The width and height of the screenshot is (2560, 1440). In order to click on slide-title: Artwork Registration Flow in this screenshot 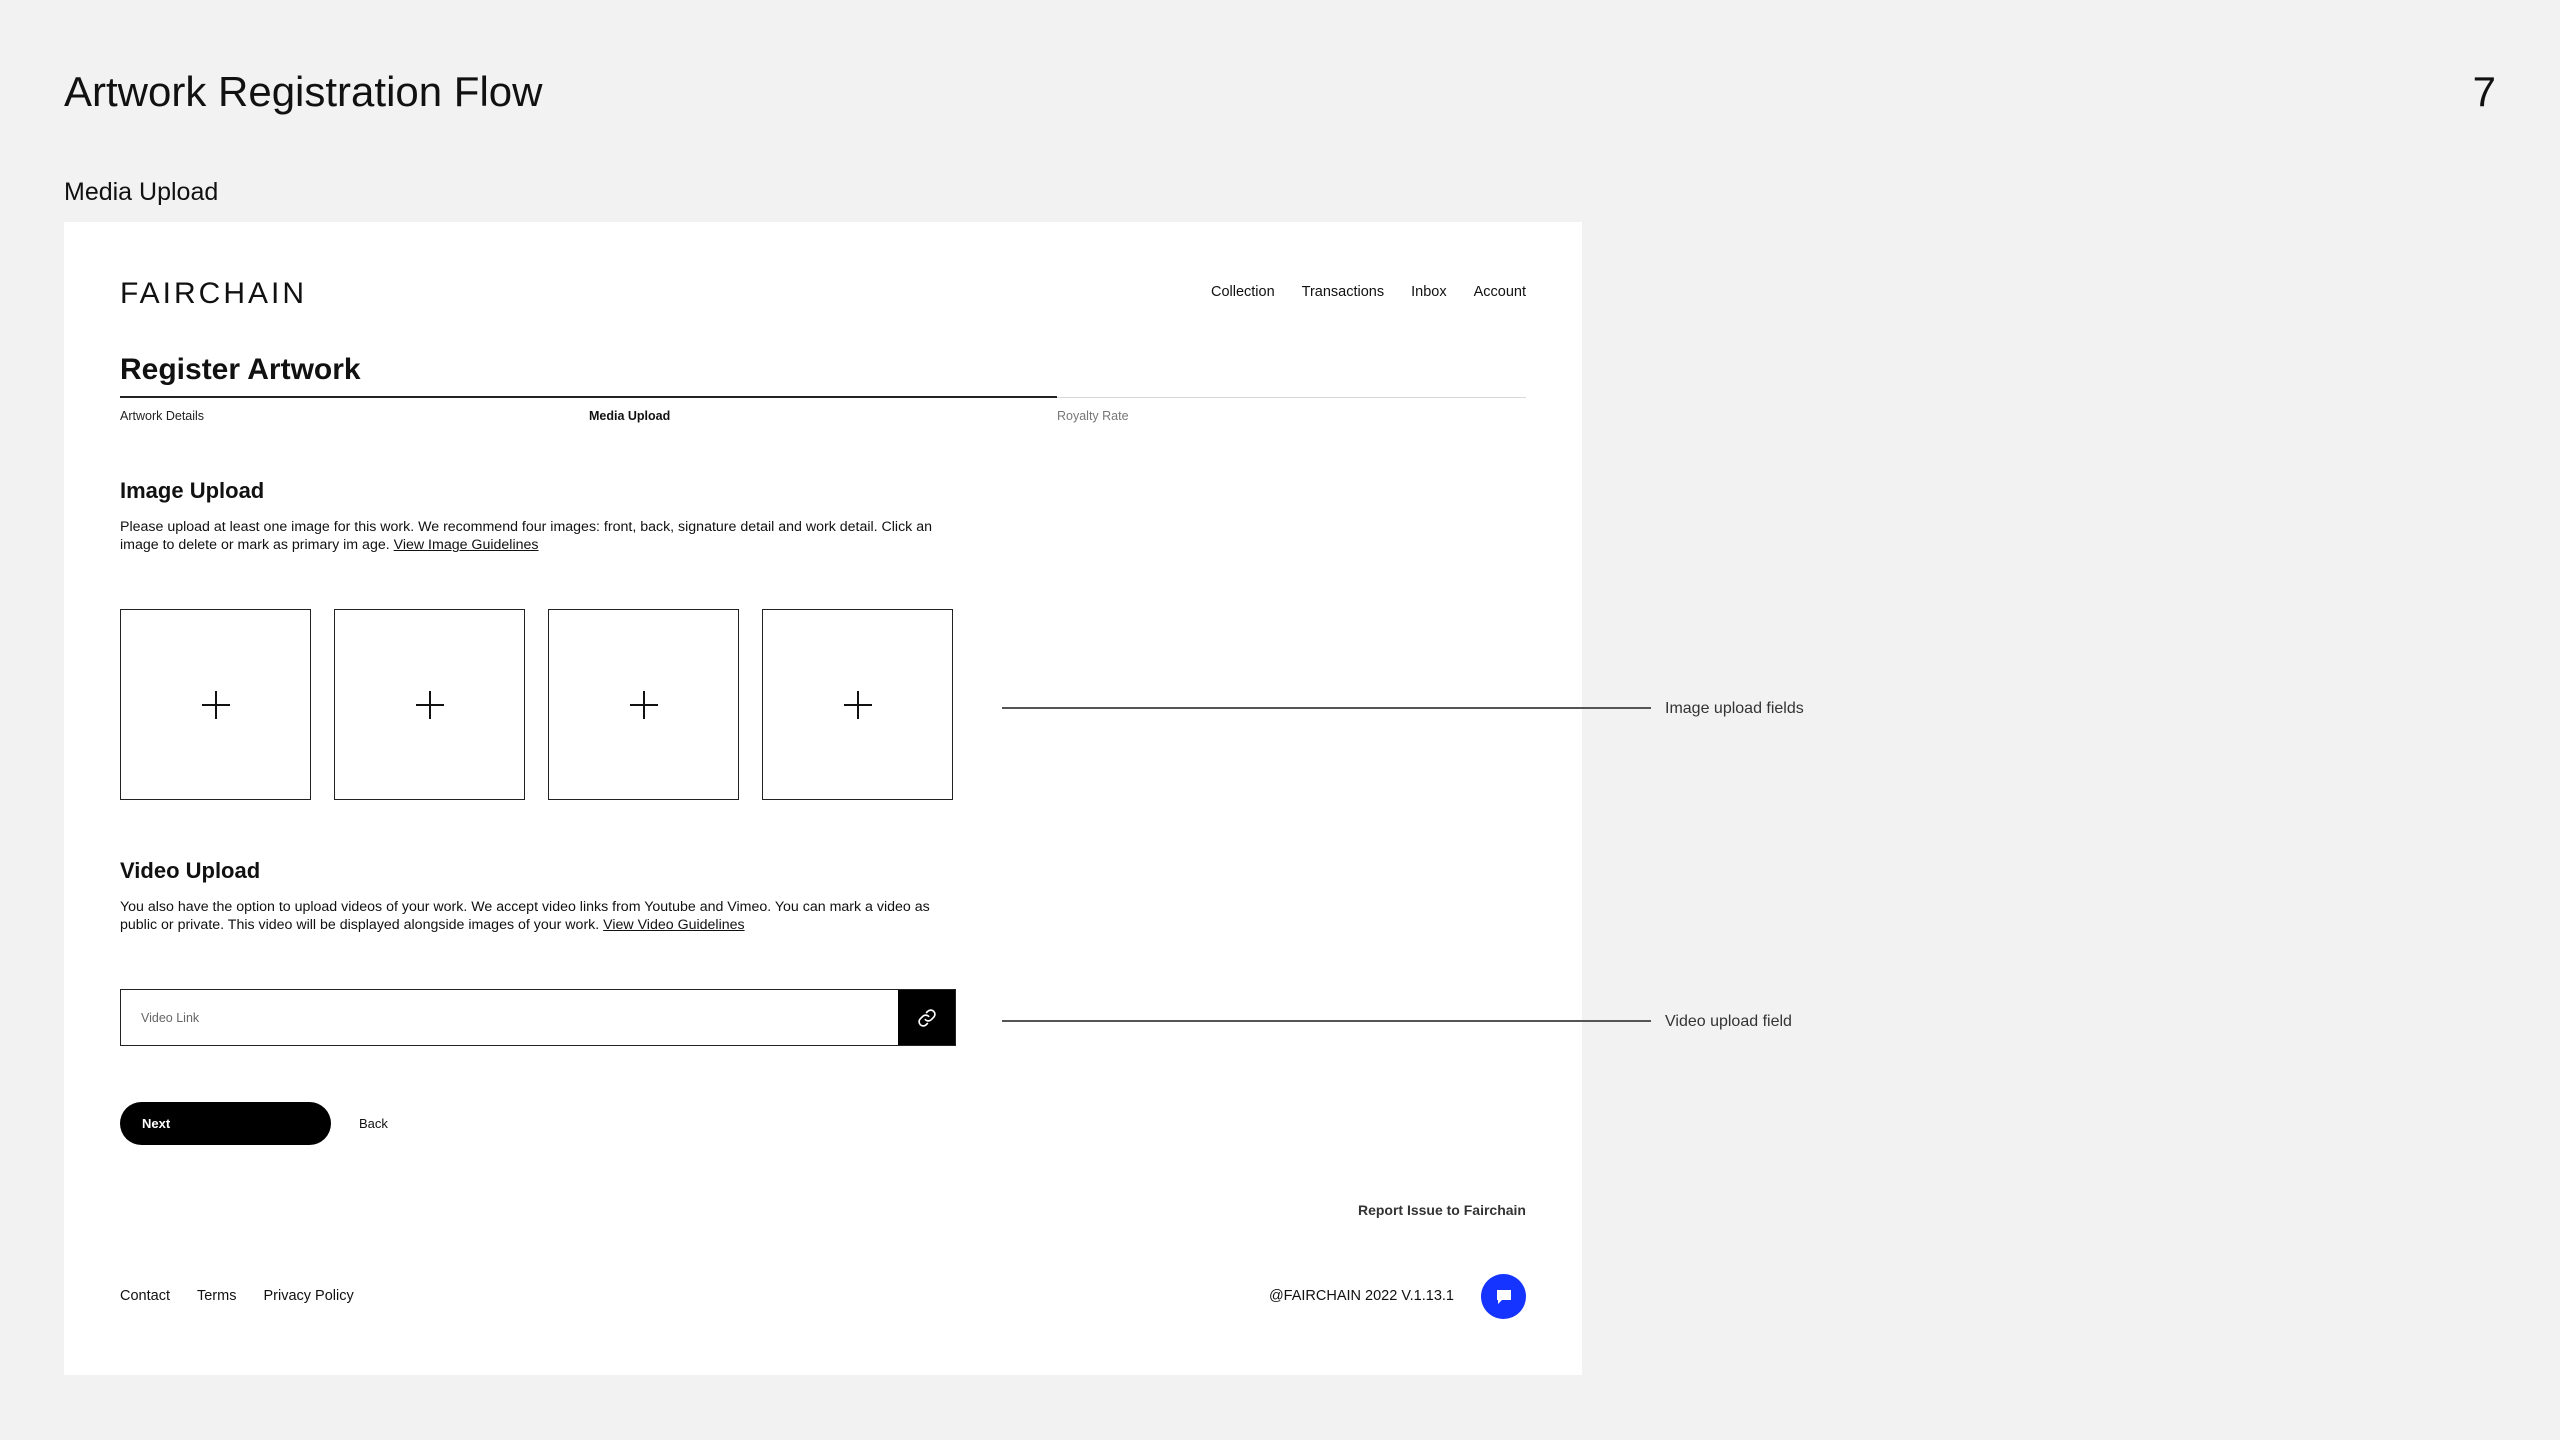, I will do `click(303, 91)`.